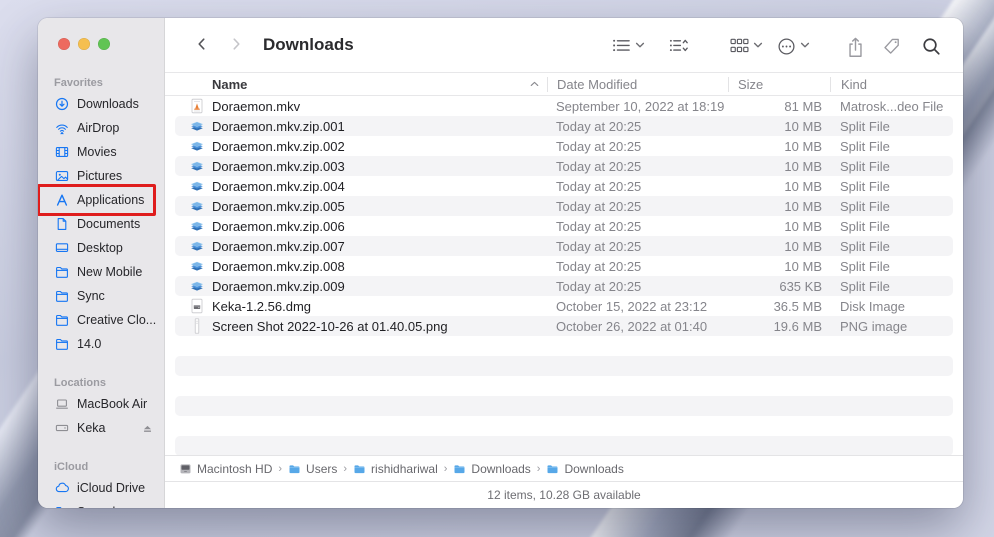 The image size is (994, 537). I want to click on sidebar-item-label: iCloud Drive, so click(111, 488).